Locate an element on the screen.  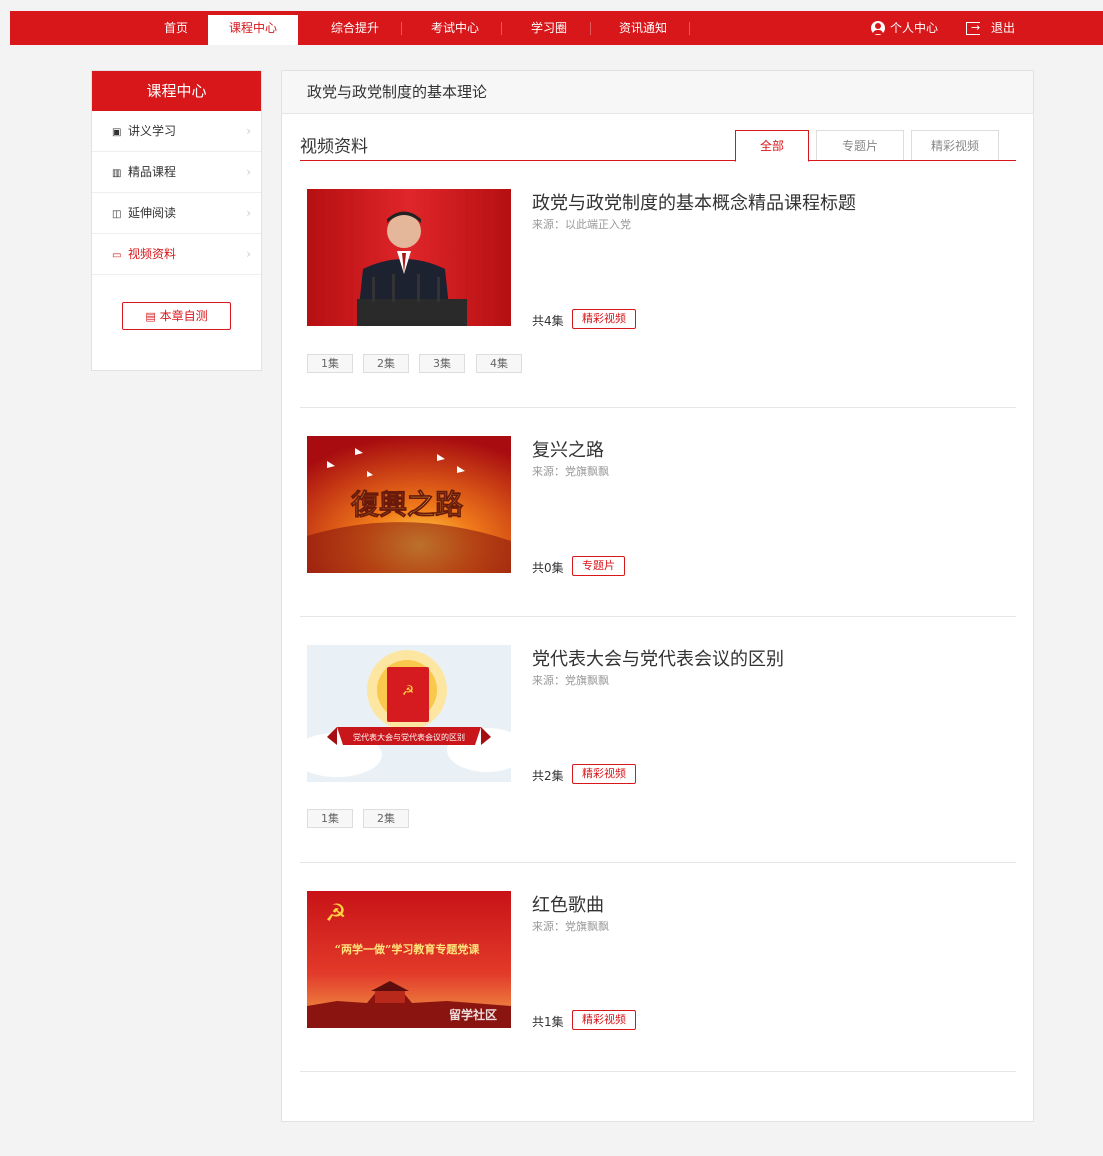
logout-icon is located at coordinates (973, 28).